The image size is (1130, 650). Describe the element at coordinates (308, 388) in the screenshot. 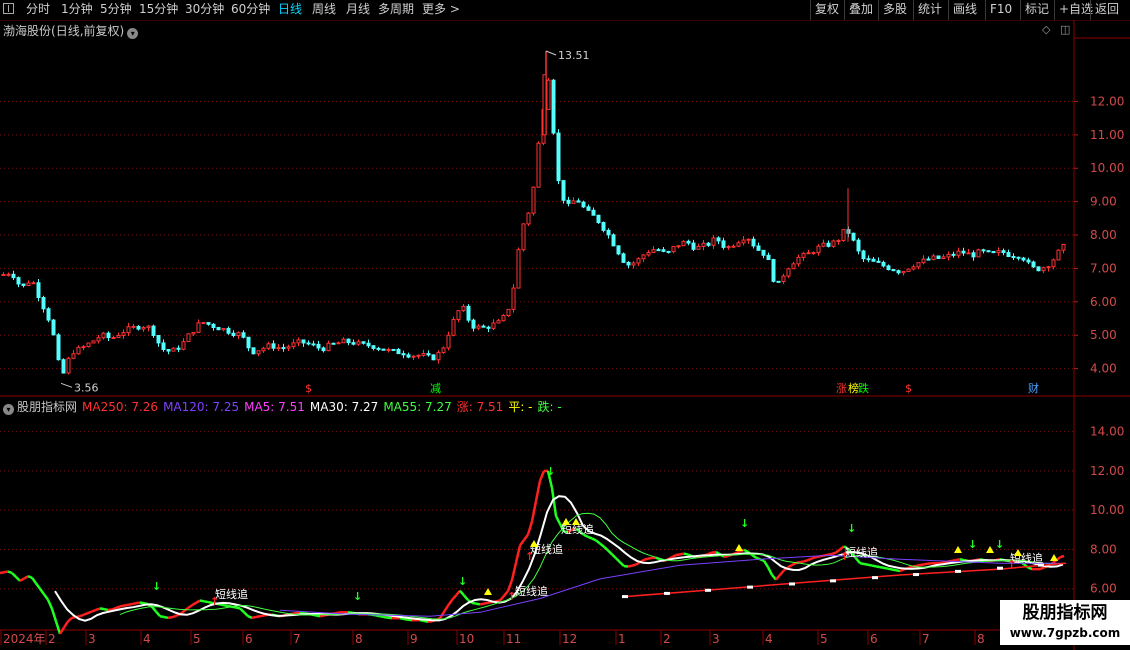

I see `event-marker: $` at that location.